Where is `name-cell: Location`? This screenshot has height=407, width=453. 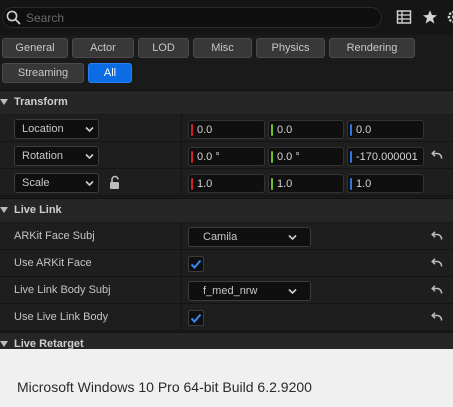 name-cell: Location is located at coordinates (91, 128).